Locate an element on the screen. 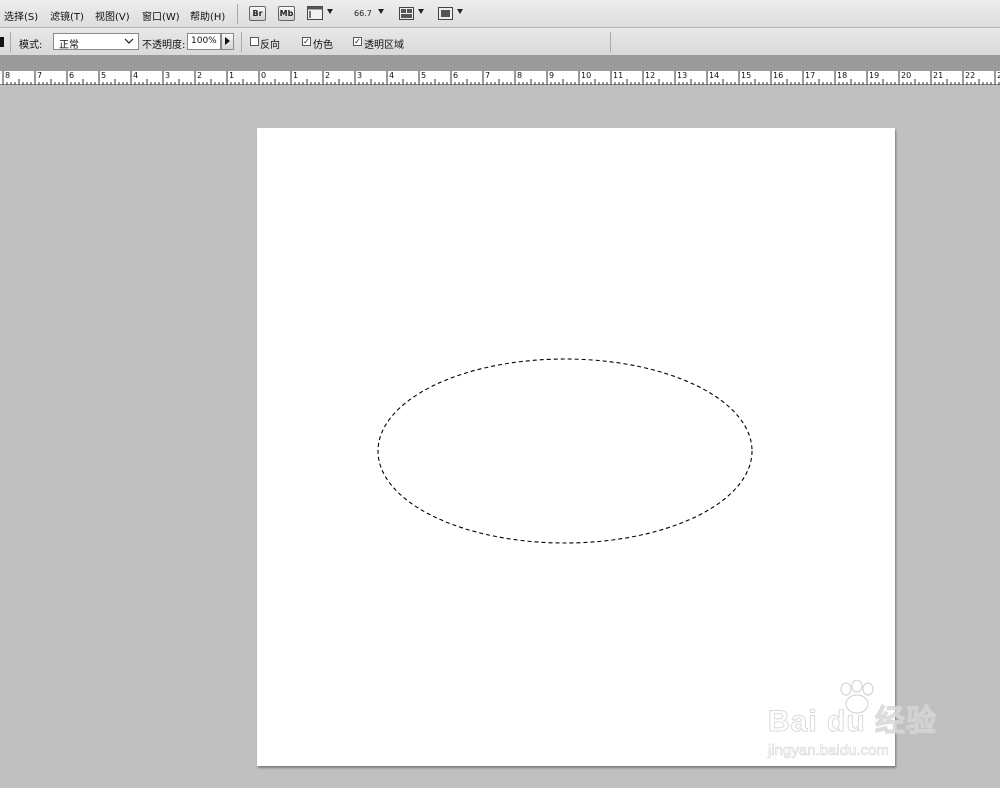  triangle-right-icon is located at coordinates (227, 41).